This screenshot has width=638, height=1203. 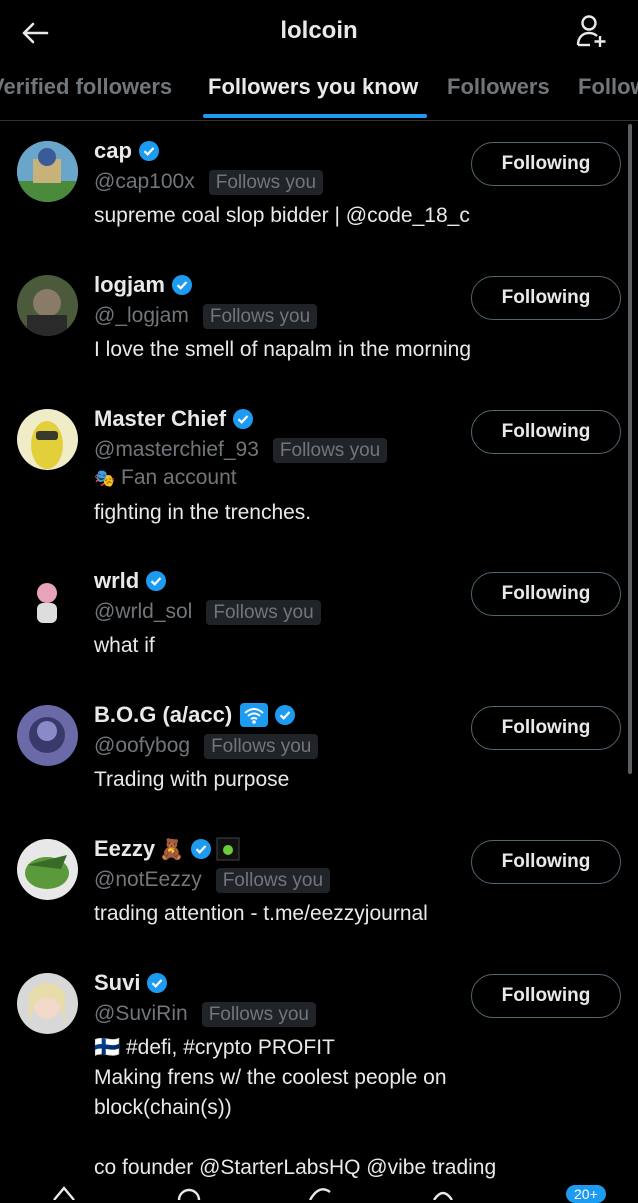 What do you see at coordinates (189, 1193) in the screenshot?
I see `search-icon` at bounding box center [189, 1193].